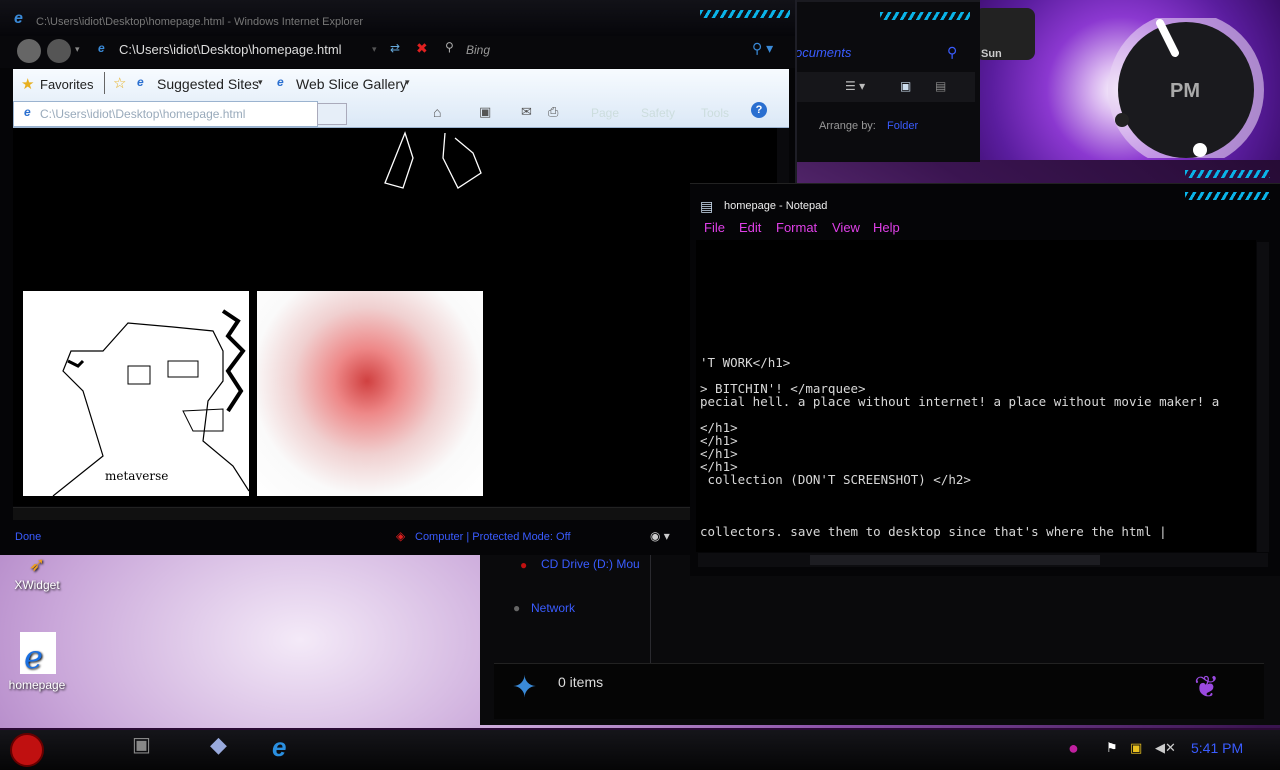 Image resolution: width=1280 pixels, height=770 pixels. What do you see at coordinates (835, 479) in the screenshot?
I see `notepad-line: collection (DON'T SCREENSHOT) </h2>` at bounding box center [835, 479].